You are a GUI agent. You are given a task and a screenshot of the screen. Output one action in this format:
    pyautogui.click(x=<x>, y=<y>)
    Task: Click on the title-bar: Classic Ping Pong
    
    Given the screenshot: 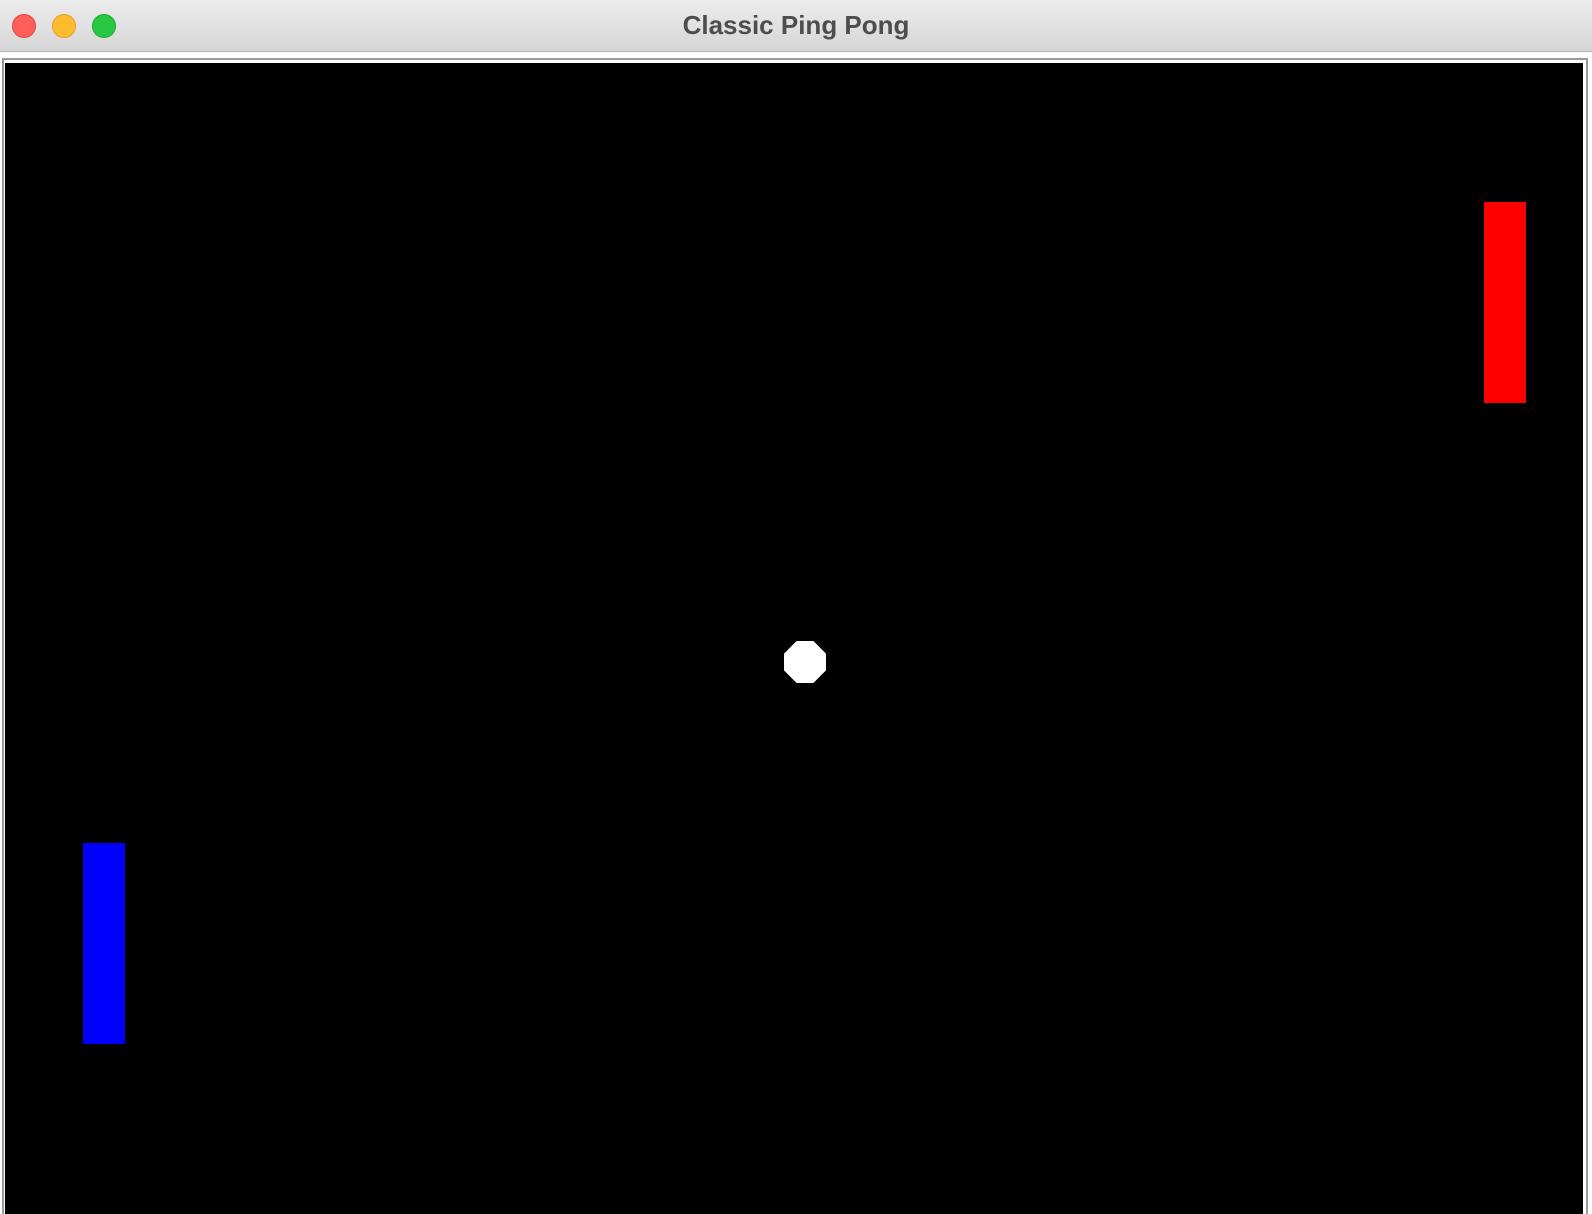 What is the action you would take?
    pyautogui.click(x=796, y=26)
    